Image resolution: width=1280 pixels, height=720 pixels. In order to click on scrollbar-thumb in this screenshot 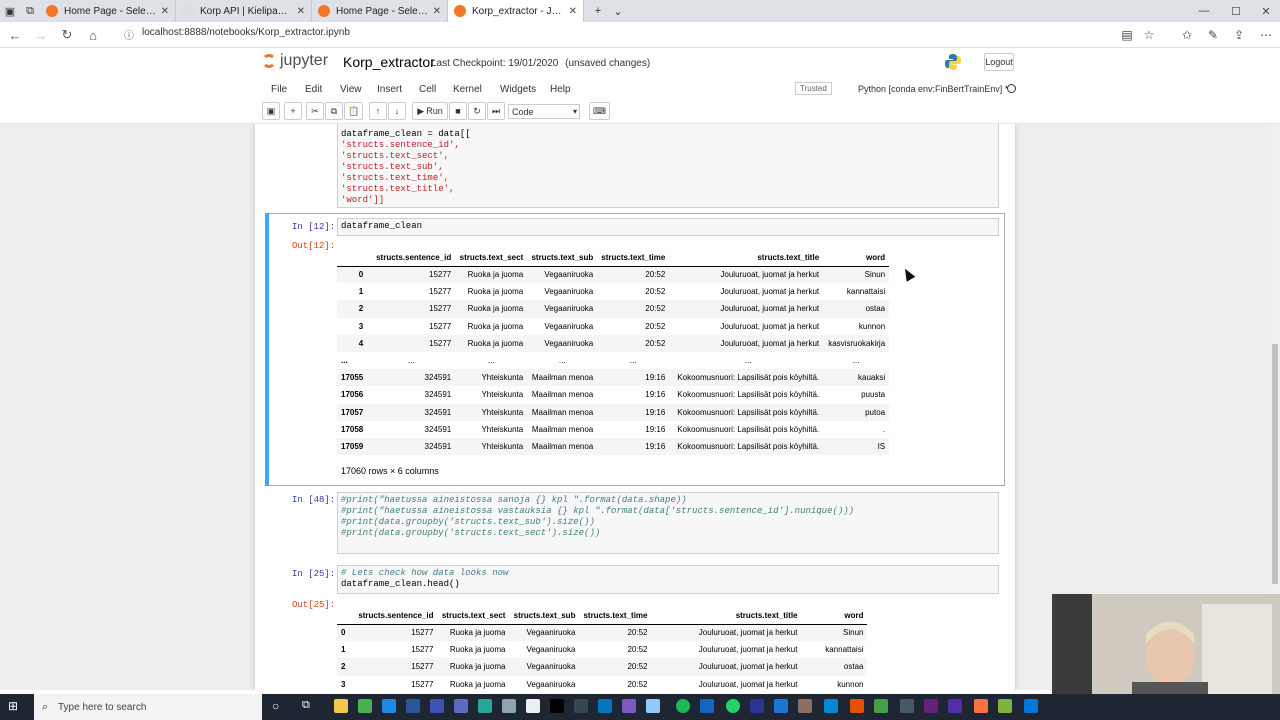, I will do `click(1275, 464)`.